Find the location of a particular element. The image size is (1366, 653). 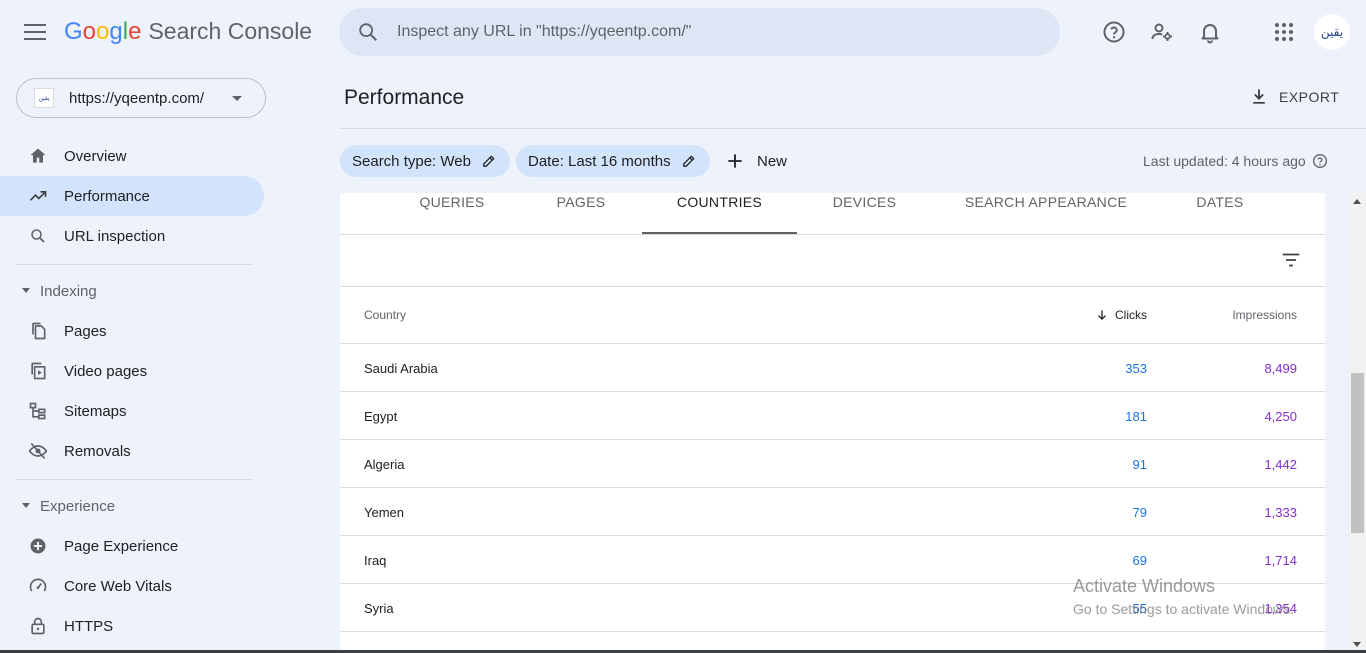

logo-letter: g is located at coordinates (116, 31).